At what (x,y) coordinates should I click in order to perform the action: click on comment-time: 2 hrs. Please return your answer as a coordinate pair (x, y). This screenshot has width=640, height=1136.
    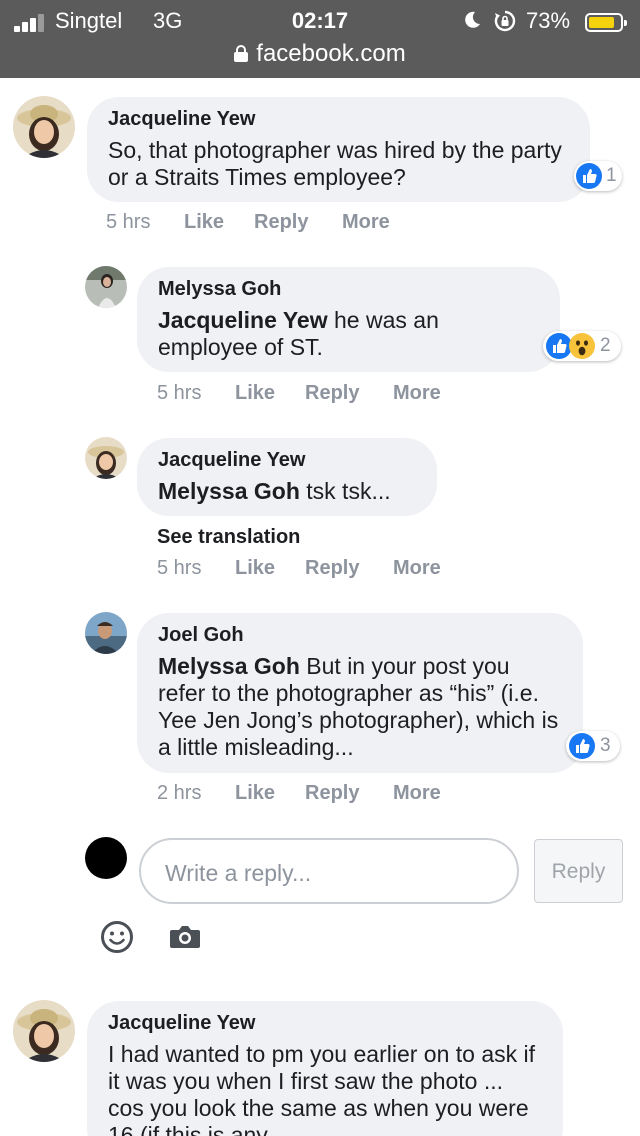
    Looking at the image, I should click on (179, 793).